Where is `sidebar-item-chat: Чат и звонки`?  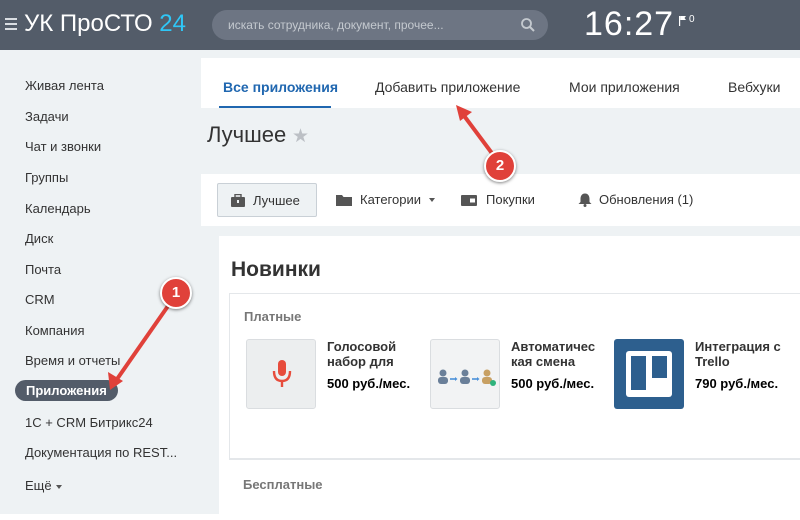 sidebar-item-chat: Чат и звонки is located at coordinates (63, 146).